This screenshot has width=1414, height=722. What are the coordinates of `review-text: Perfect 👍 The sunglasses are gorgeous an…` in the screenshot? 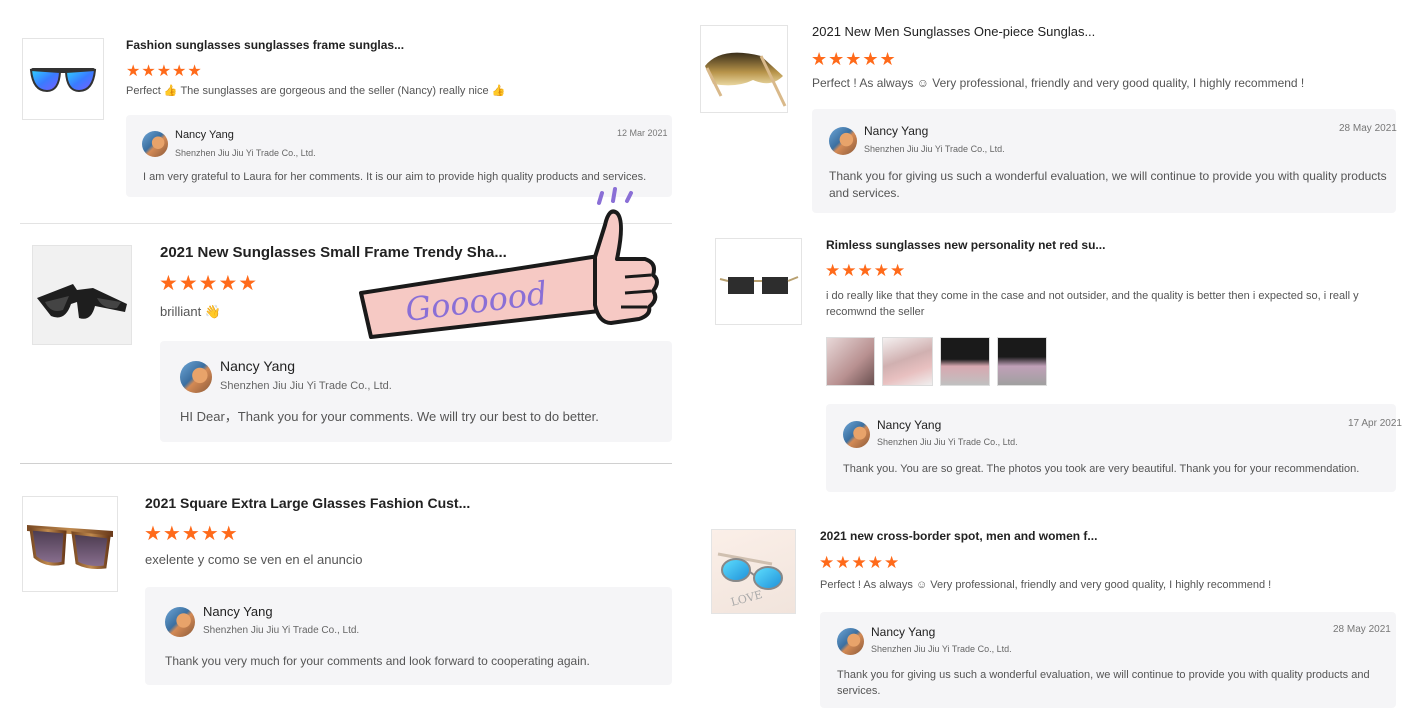 It's located at (316, 91).